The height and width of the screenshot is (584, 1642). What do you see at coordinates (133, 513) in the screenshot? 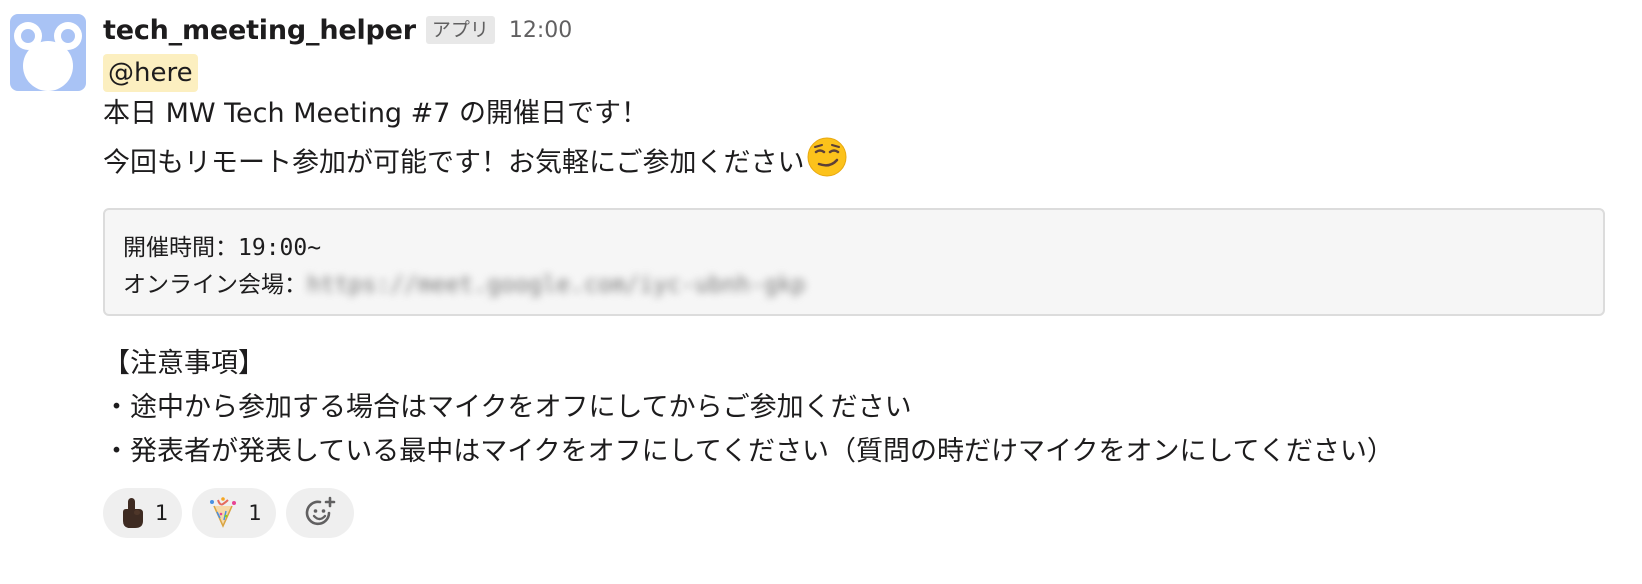
I see `pointing-up-icon` at bounding box center [133, 513].